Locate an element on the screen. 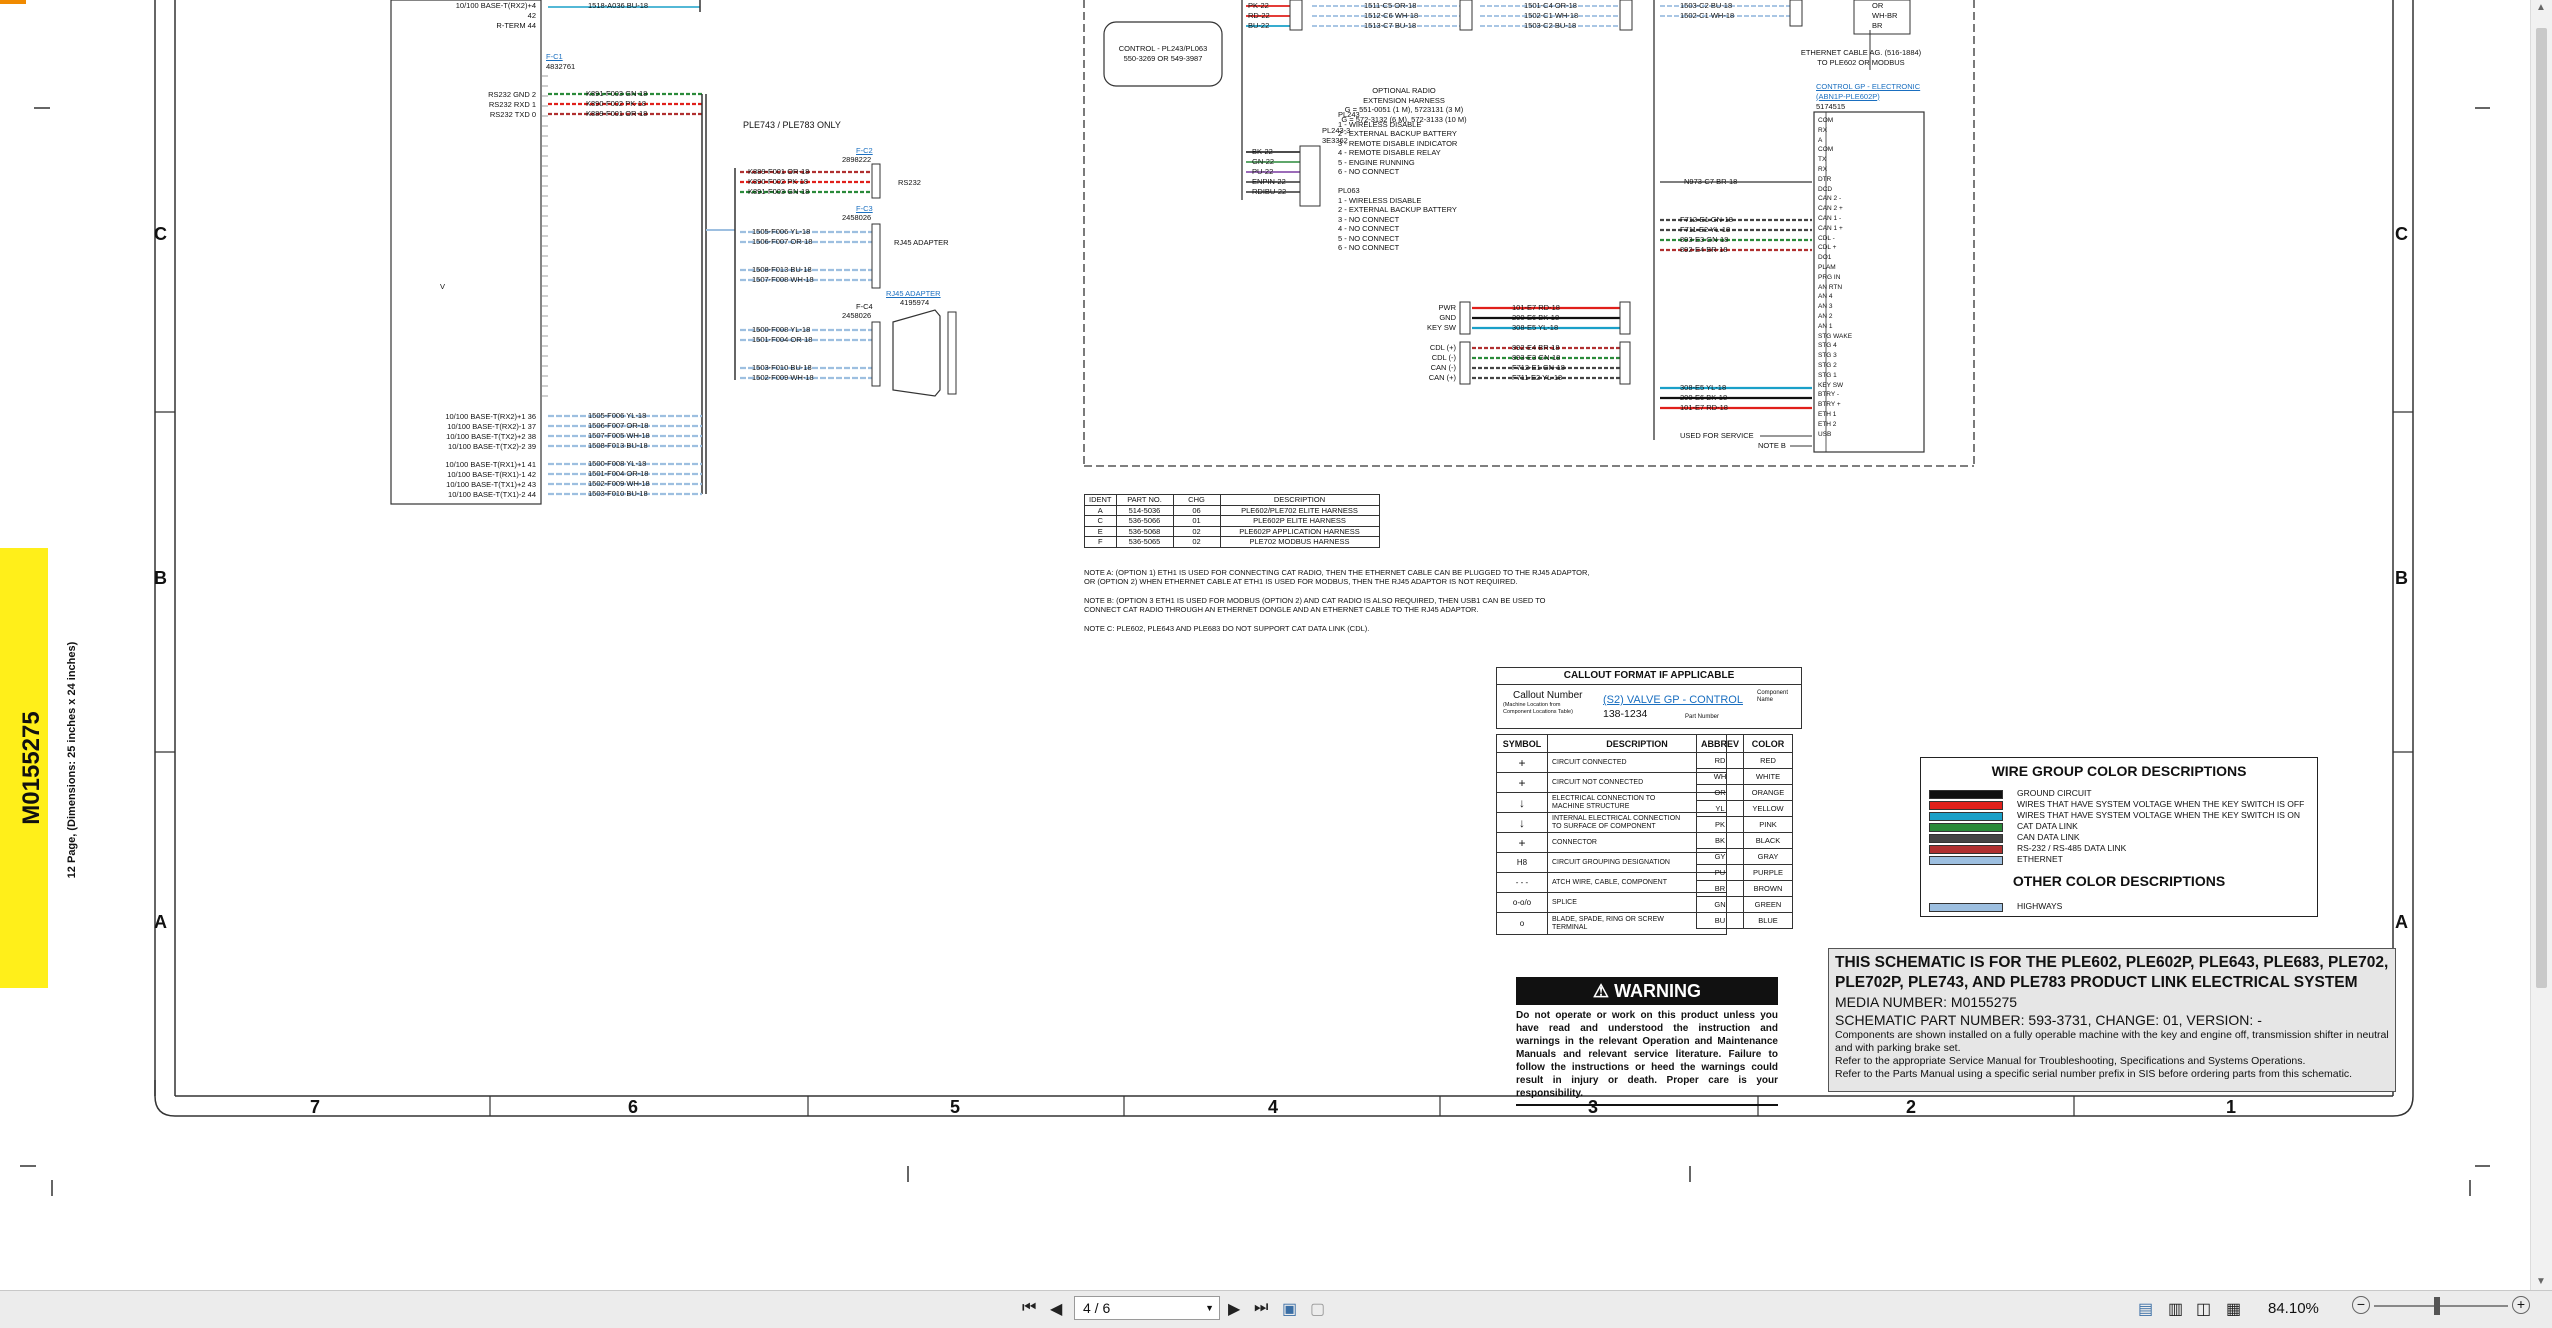 This screenshot has width=2552, height=1328. fc1-label: F-C1 is located at coordinates (554, 57).